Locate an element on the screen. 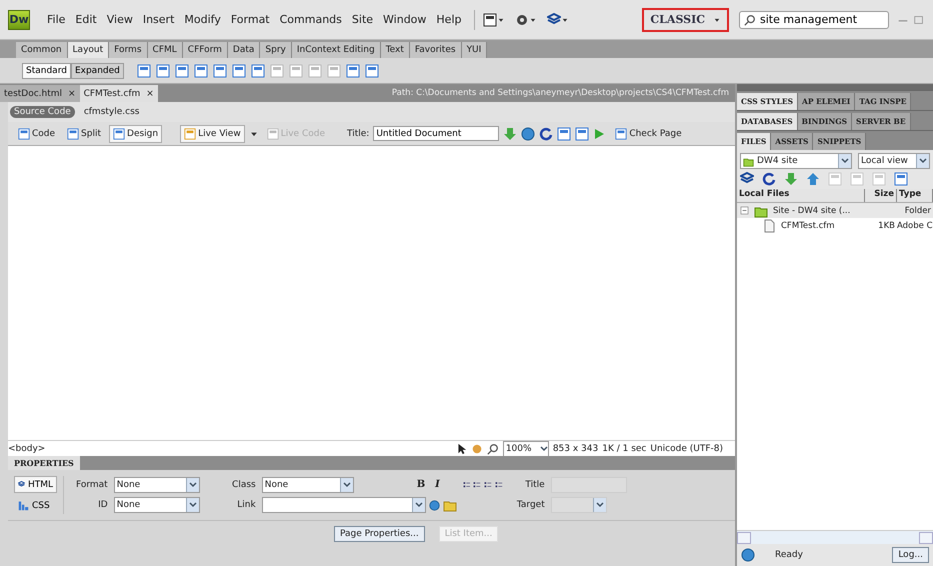  app-logo: Dw is located at coordinates (19, 20).